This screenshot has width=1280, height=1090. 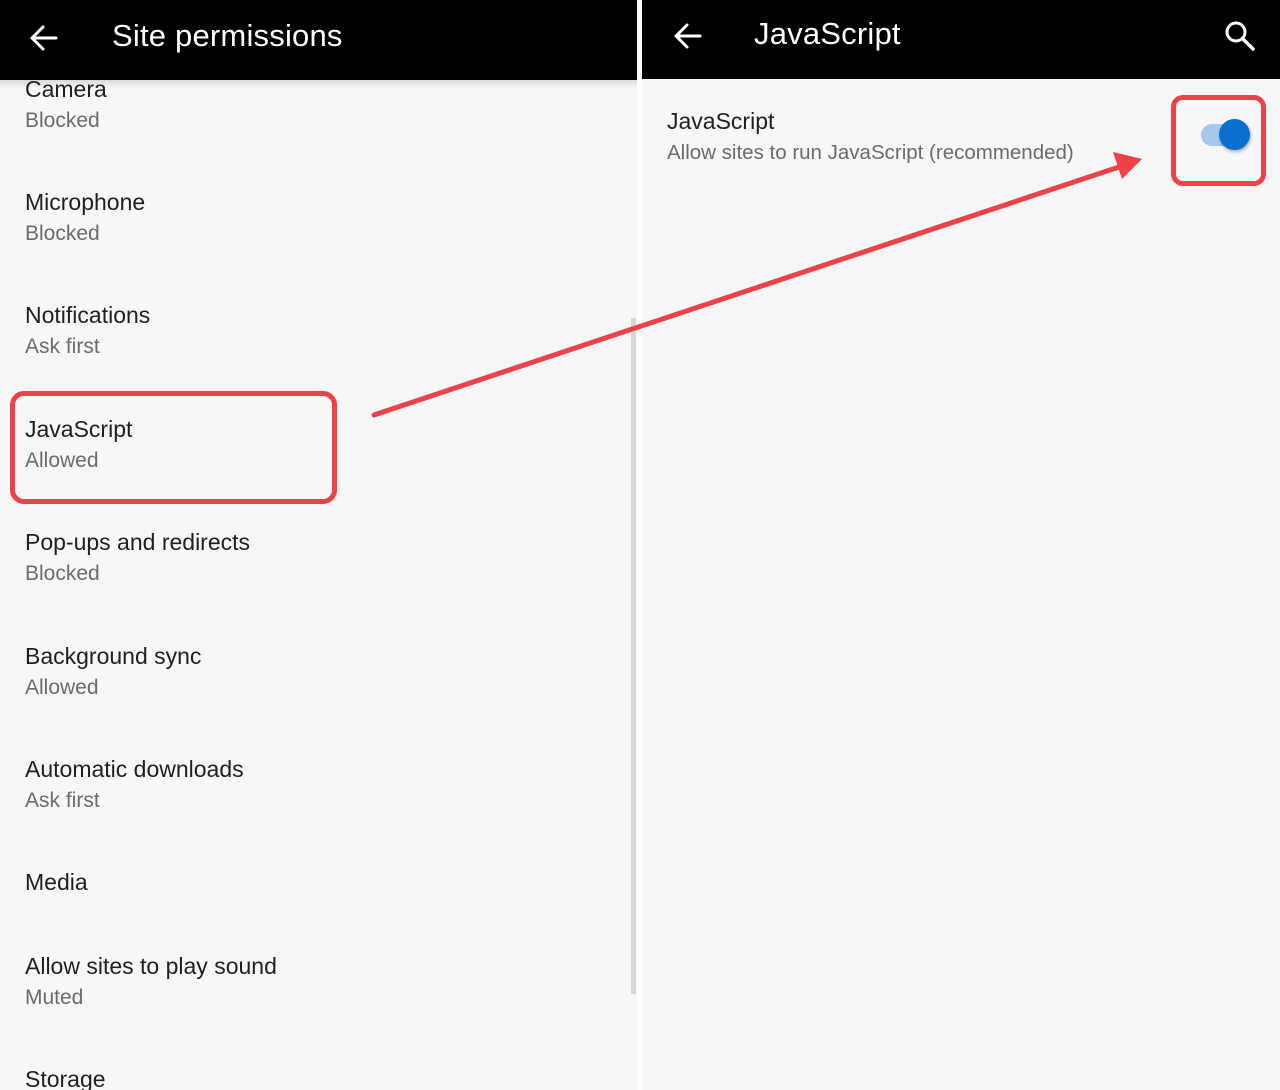 What do you see at coordinates (961, 39) in the screenshot?
I see `app-bar: JavaScript` at bounding box center [961, 39].